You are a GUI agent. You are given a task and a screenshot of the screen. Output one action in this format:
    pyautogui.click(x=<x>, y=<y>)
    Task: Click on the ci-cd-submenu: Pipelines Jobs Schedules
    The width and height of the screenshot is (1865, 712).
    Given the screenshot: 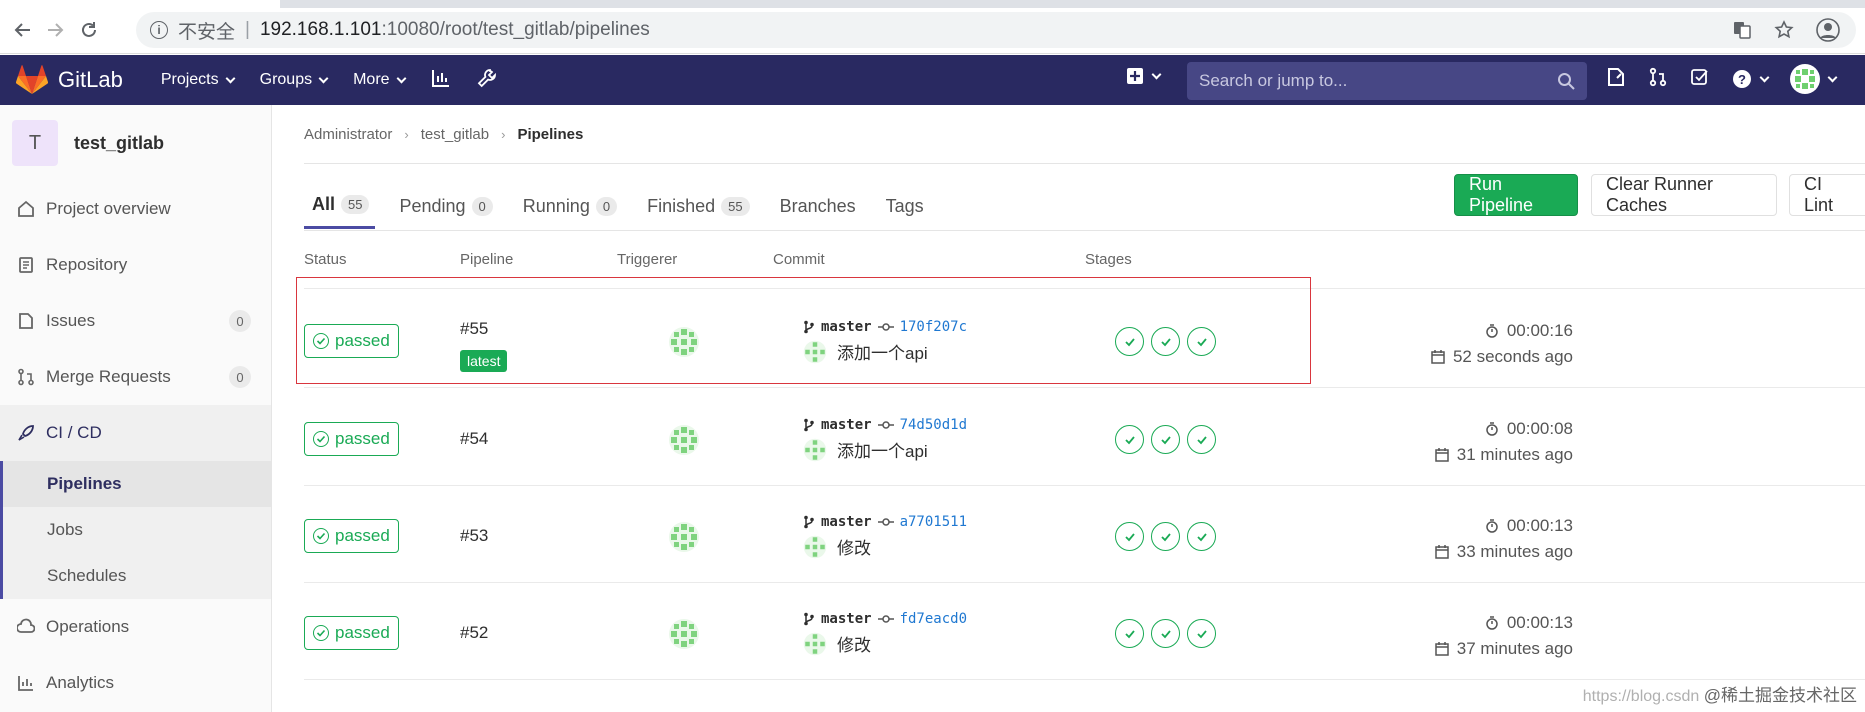 What is the action you would take?
    pyautogui.click(x=135, y=530)
    